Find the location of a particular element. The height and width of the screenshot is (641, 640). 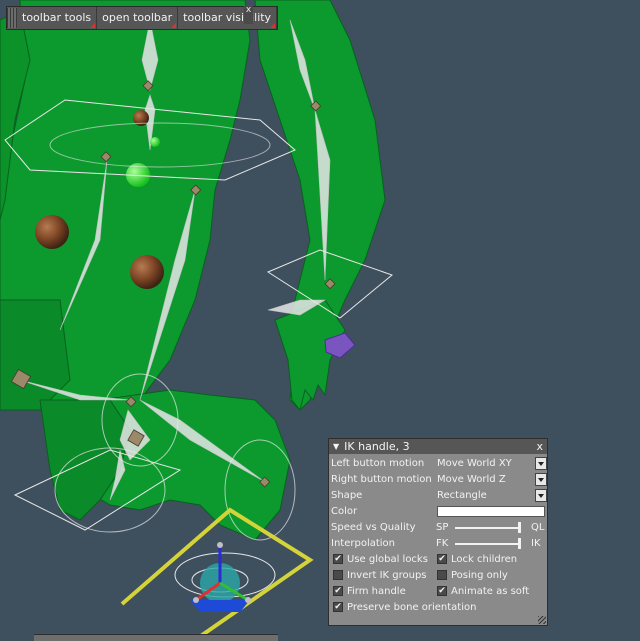

shape-label: Shape is located at coordinates (347, 495).